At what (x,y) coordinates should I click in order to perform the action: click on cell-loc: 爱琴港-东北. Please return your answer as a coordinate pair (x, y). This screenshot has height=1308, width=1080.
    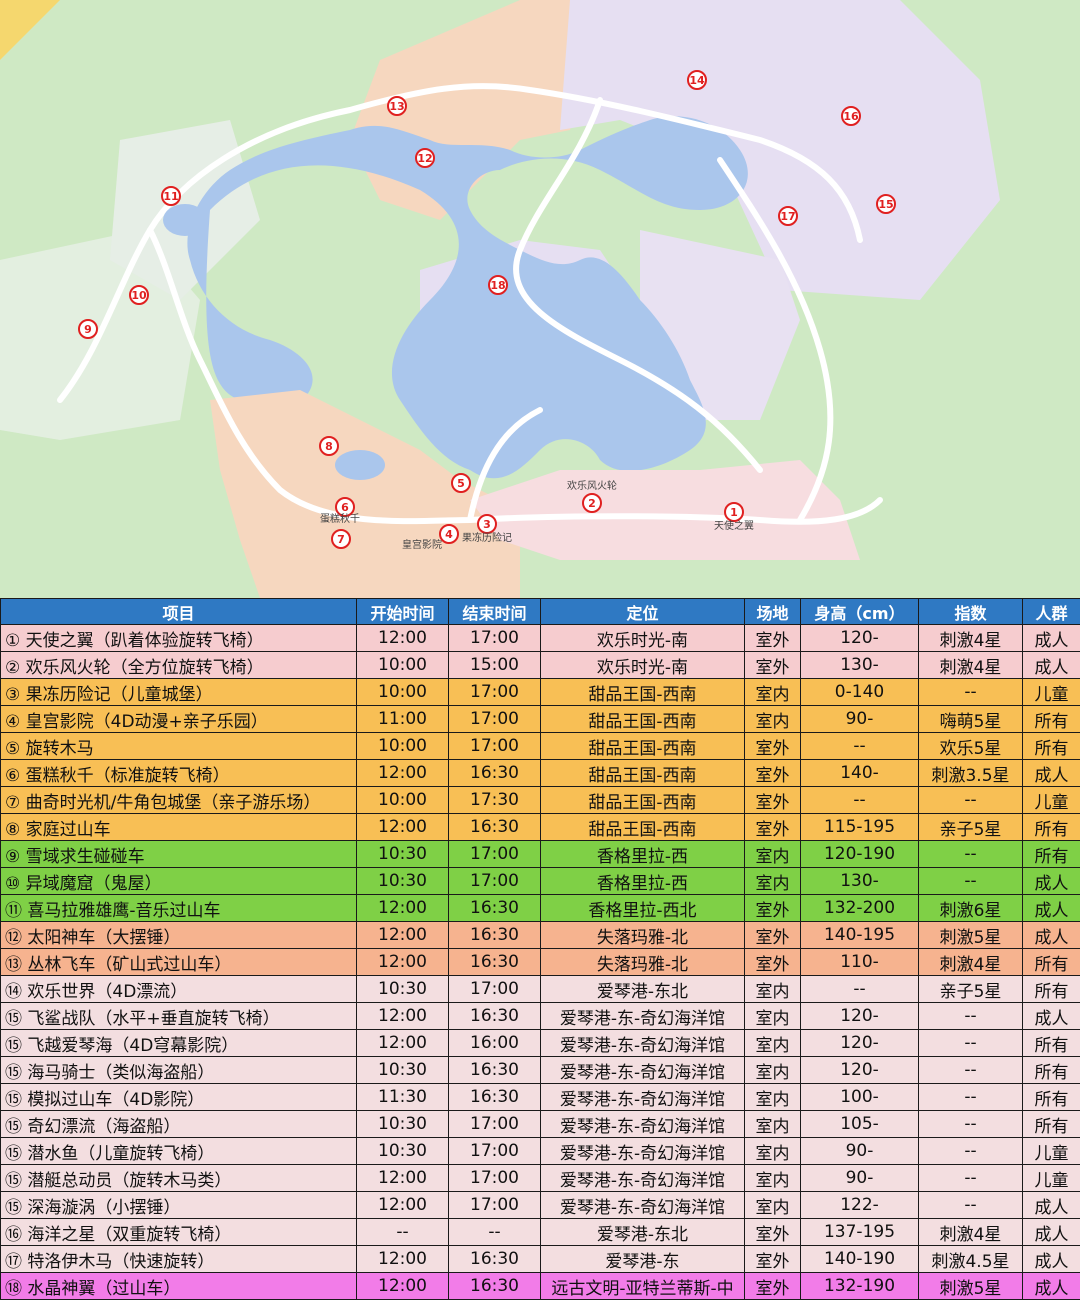
    Looking at the image, I should click on (642, 989).